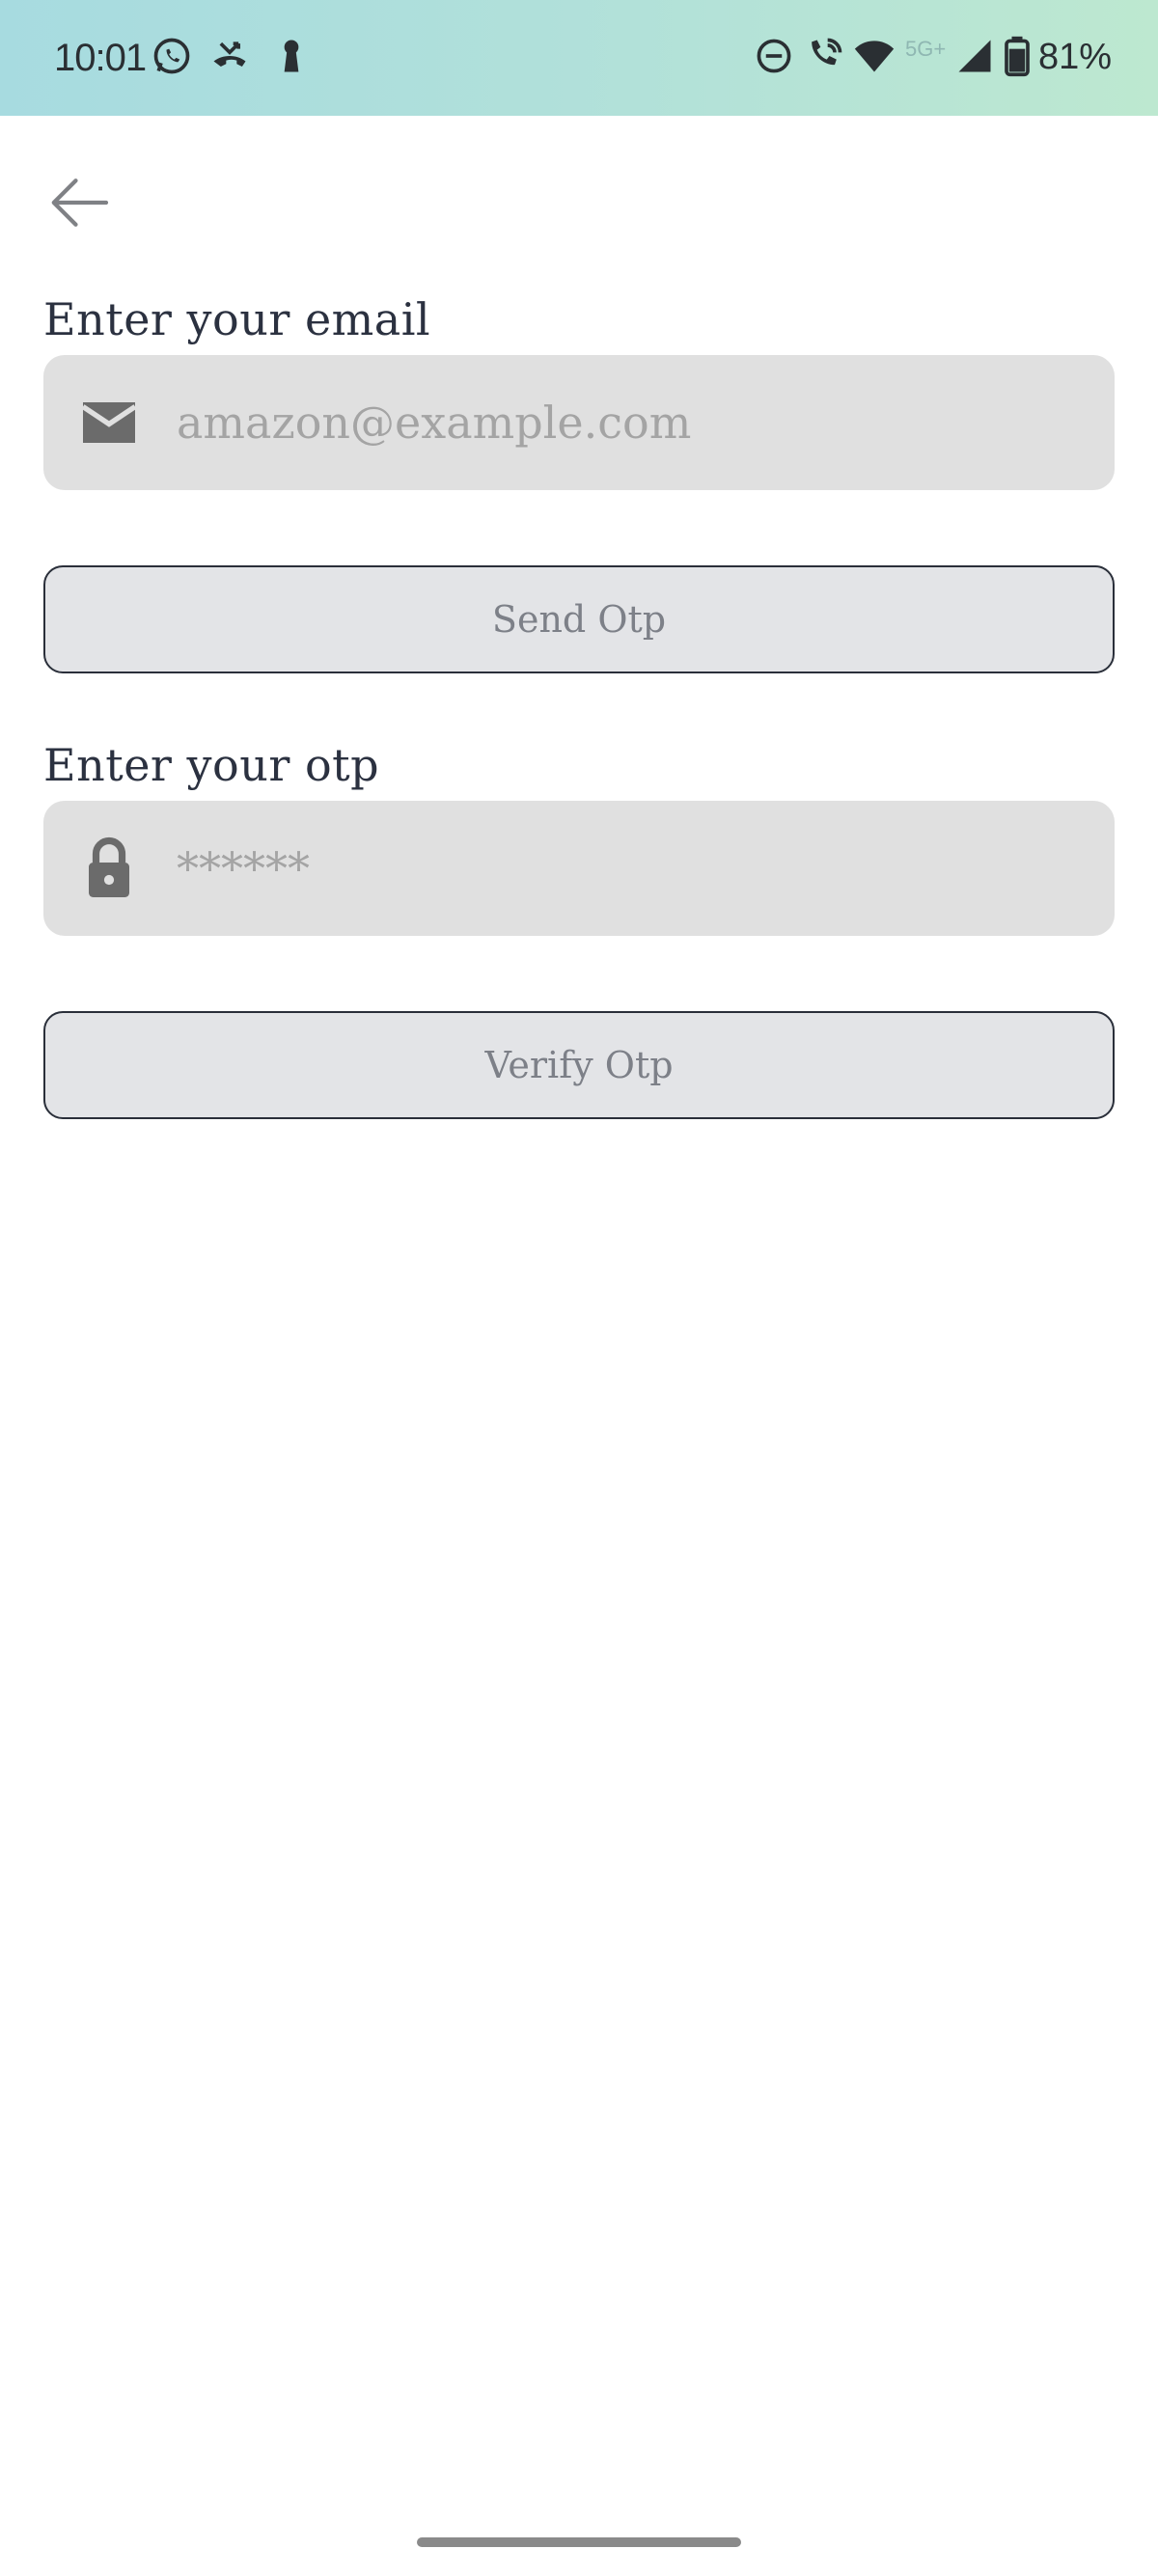 The image size is (1158, 2576). What do you see at coordinates (974, 56) in the screenshot?
I see `cellular-signal-icon` at bounding box center [974, 56].